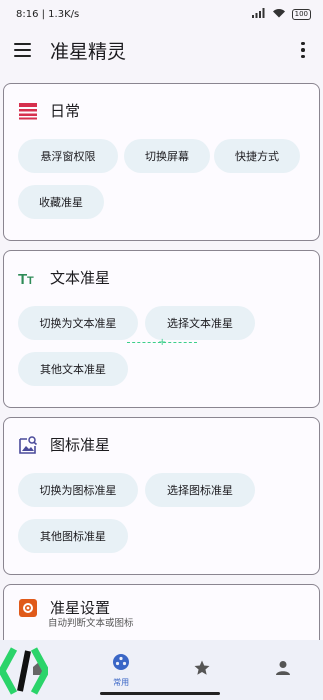  Describe the element at coordinates (61, 202) in the screenshot. I see `chip-favorite-crosshair: 收藏准星` at that location.